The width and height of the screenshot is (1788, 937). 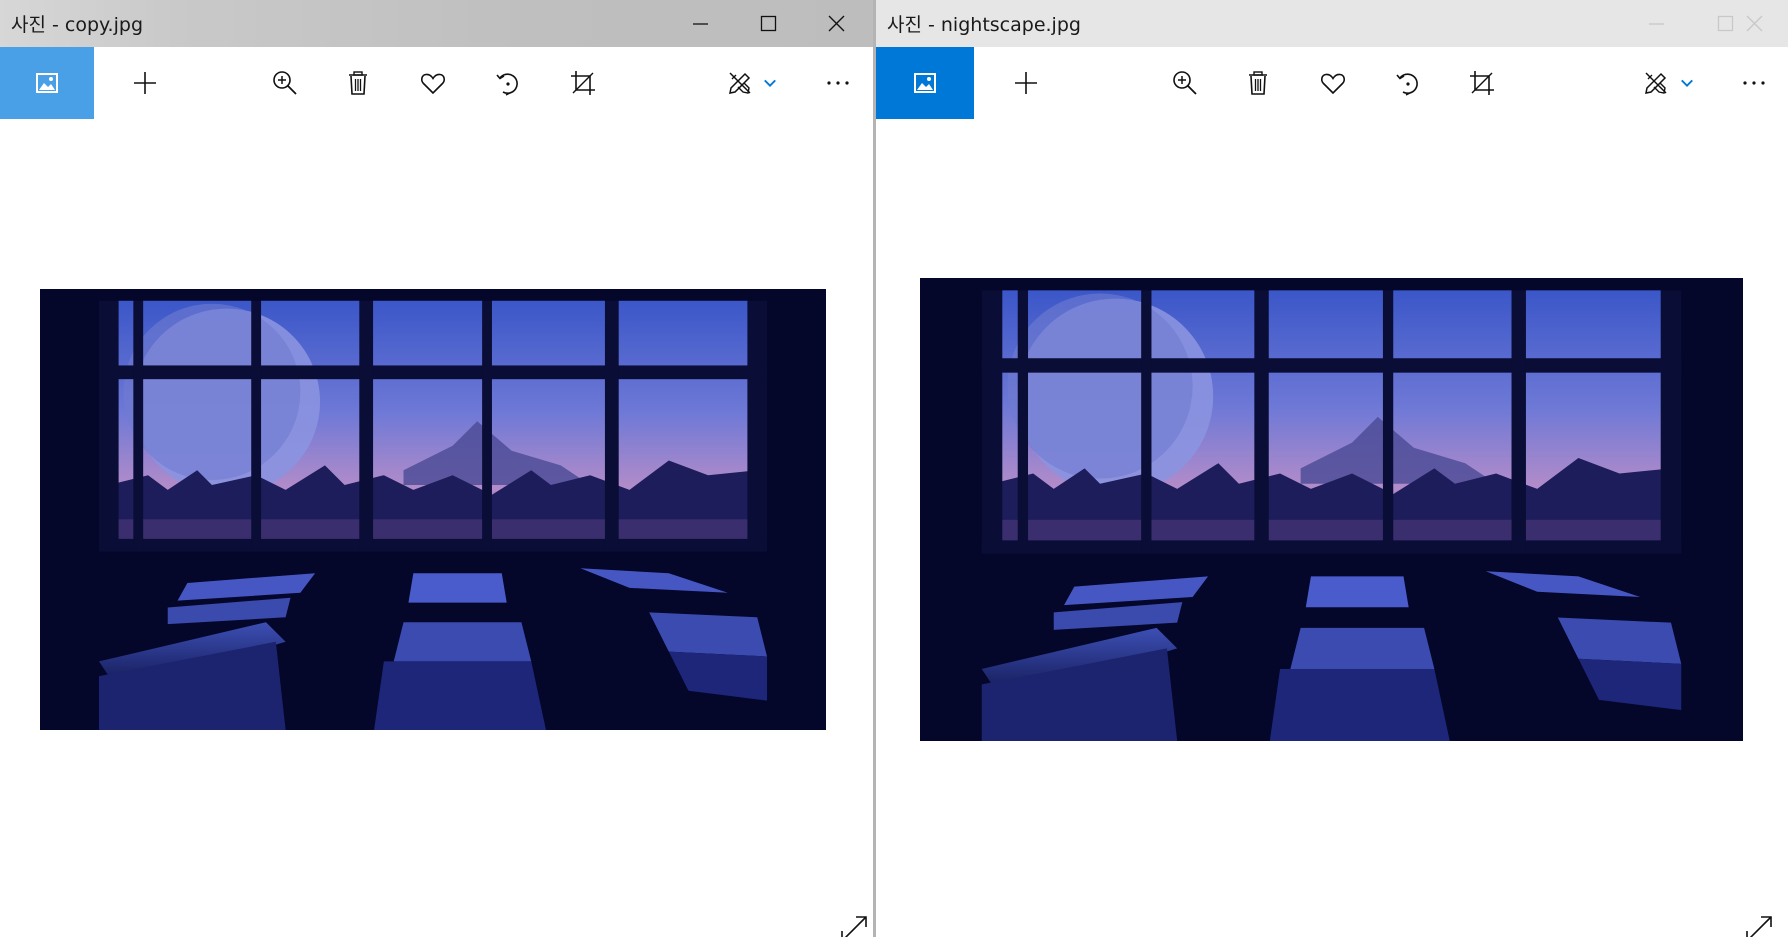 I want to click on maximize-icon, so click(x=768, y=23).